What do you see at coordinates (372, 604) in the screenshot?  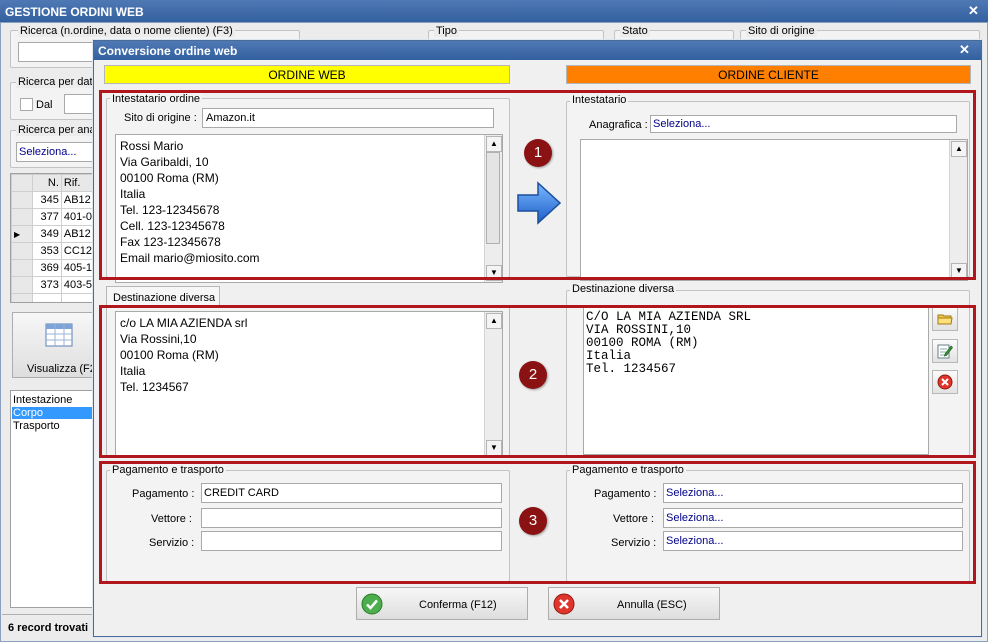 I see `check-icon` at bounding box center [372, 604].